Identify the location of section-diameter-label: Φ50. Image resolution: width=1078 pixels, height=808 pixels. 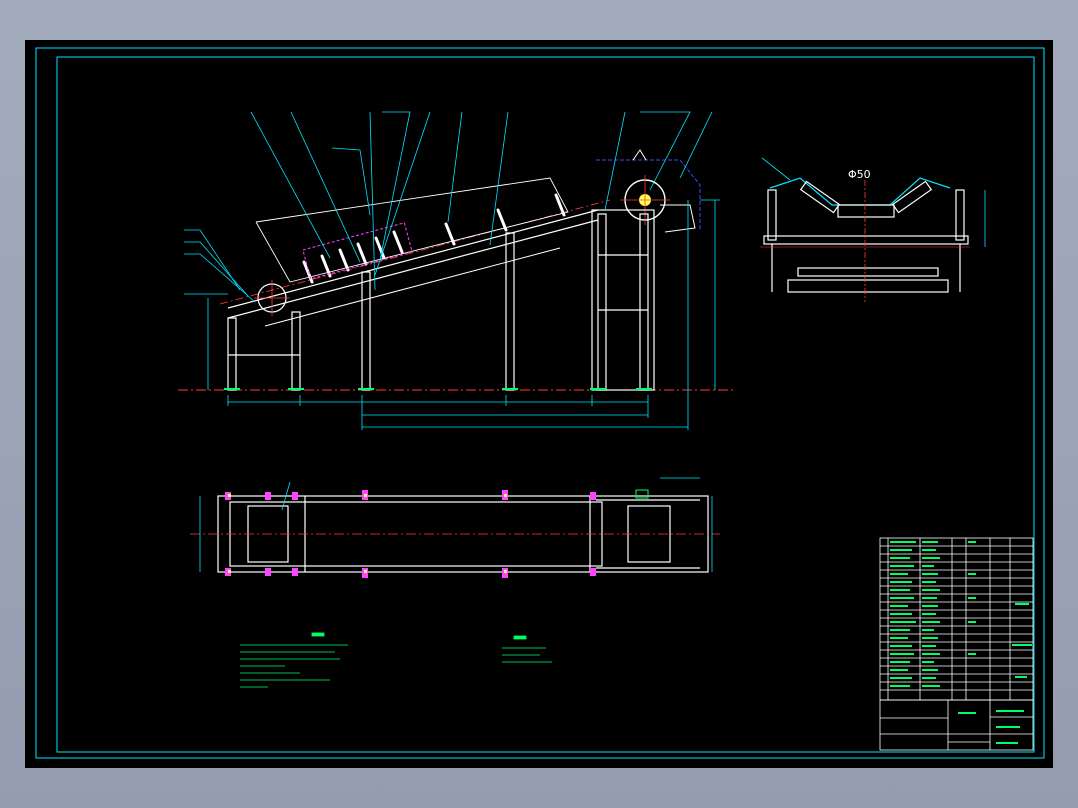
(859, 174).